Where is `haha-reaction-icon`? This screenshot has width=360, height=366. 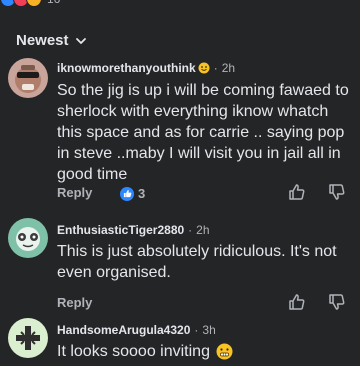
haha-reaction-icon is located at coordinates (34, 3).